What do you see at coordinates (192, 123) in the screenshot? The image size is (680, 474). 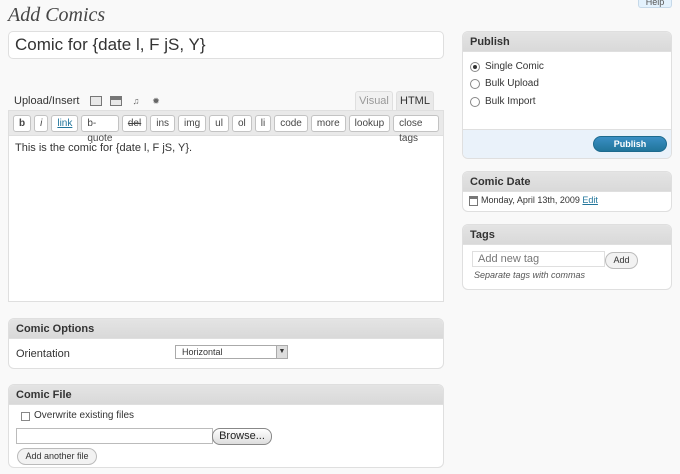 I see `quicktag-img-button: img` at bounding box center [192, 123].